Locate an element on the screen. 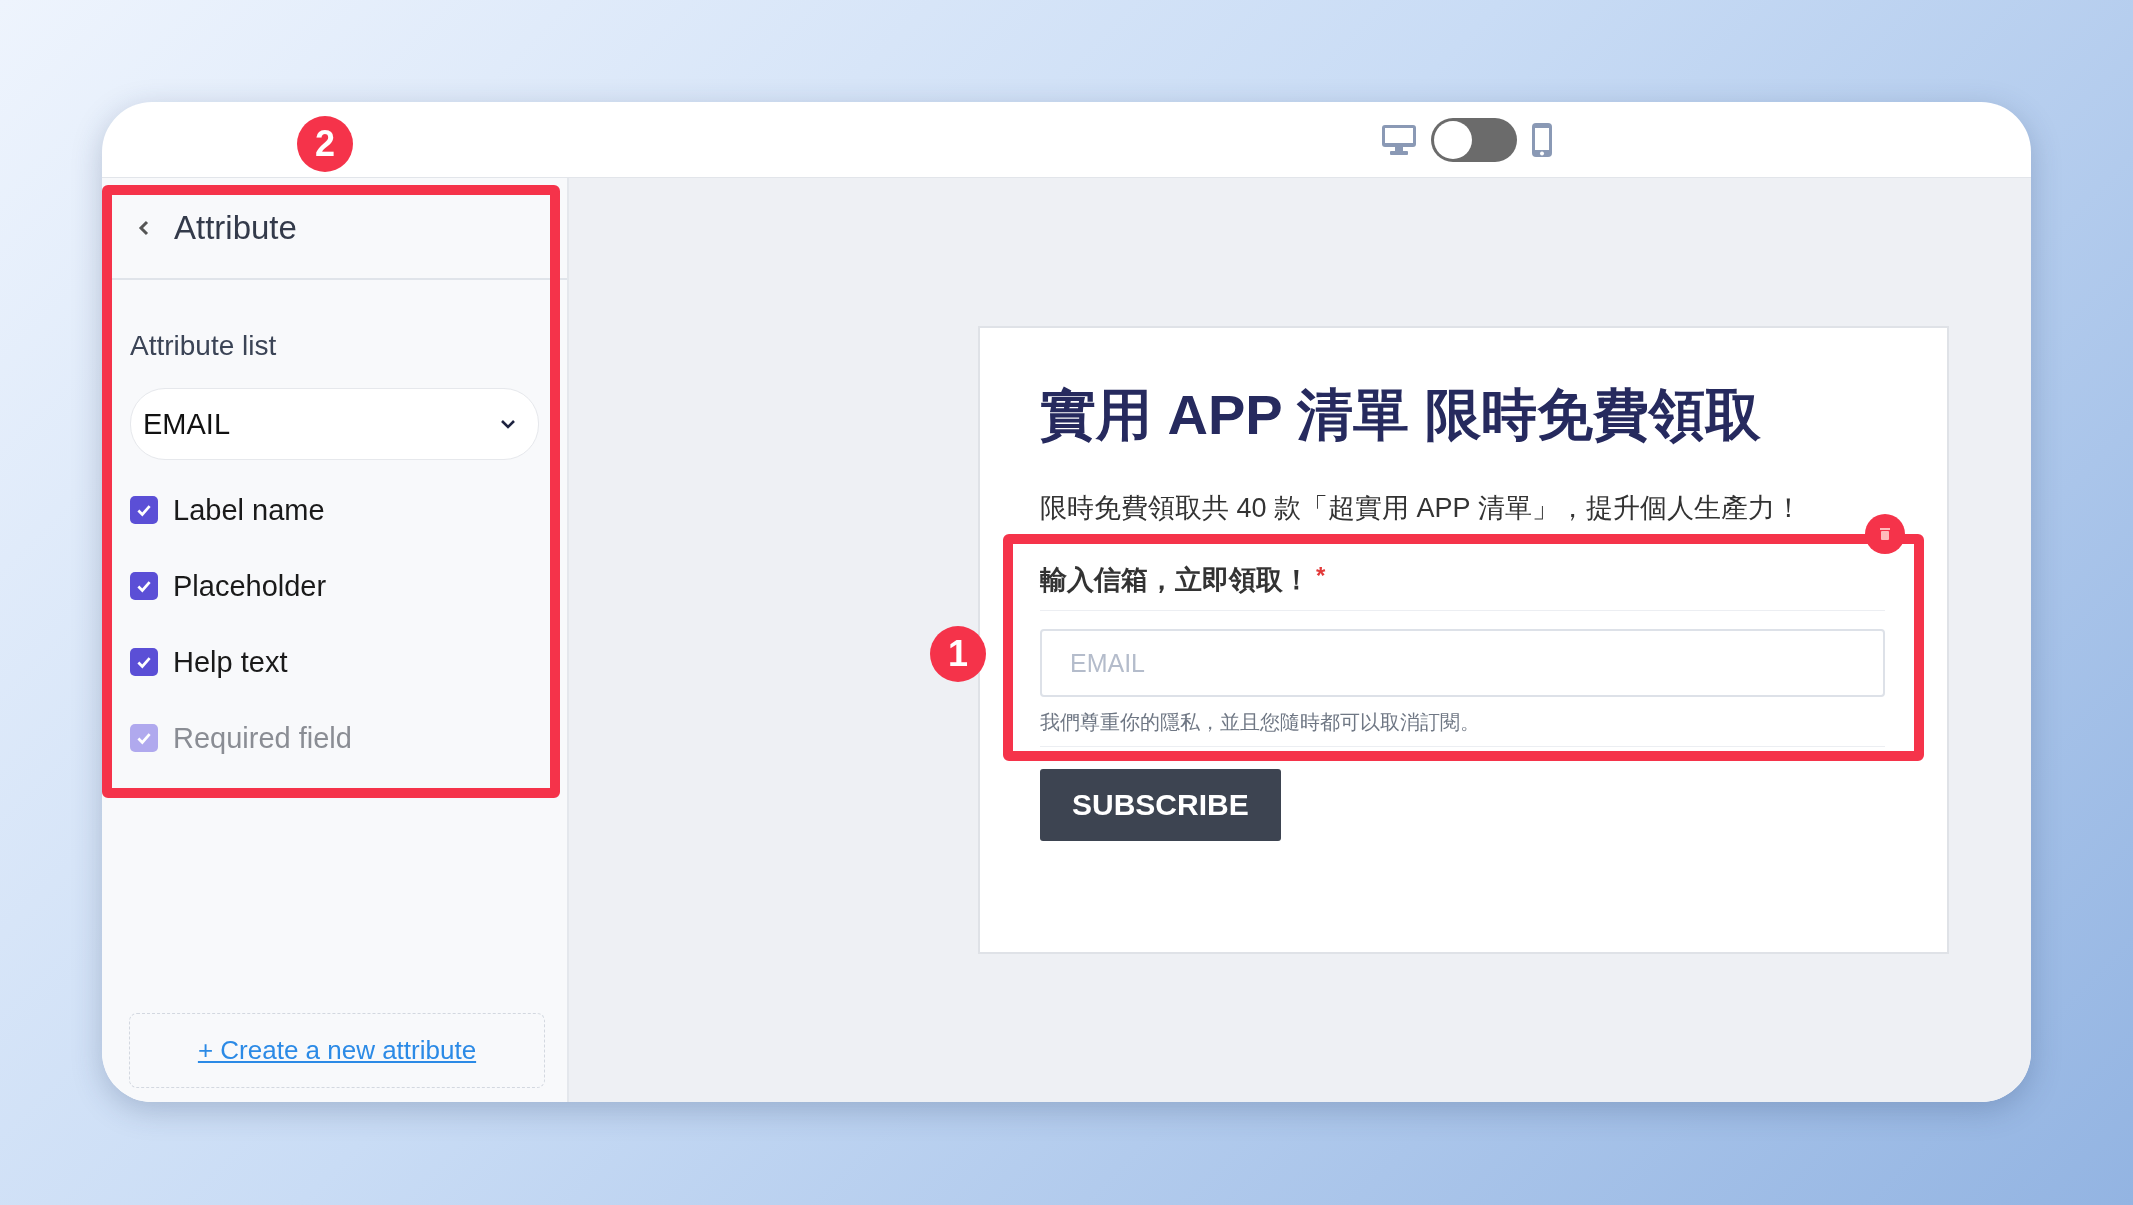  subscribe-button: SUBSCRIBE is located at coordinates (1160, 805).